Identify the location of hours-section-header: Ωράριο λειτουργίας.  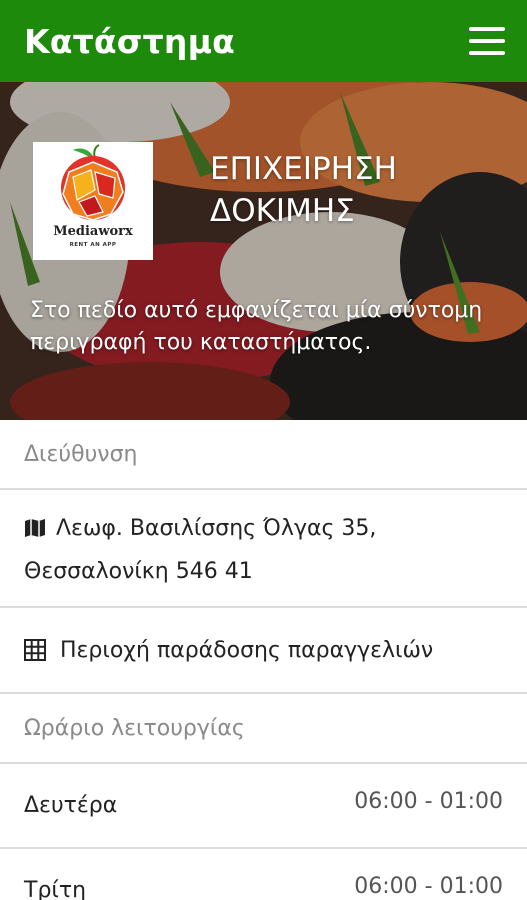
(263, 729).